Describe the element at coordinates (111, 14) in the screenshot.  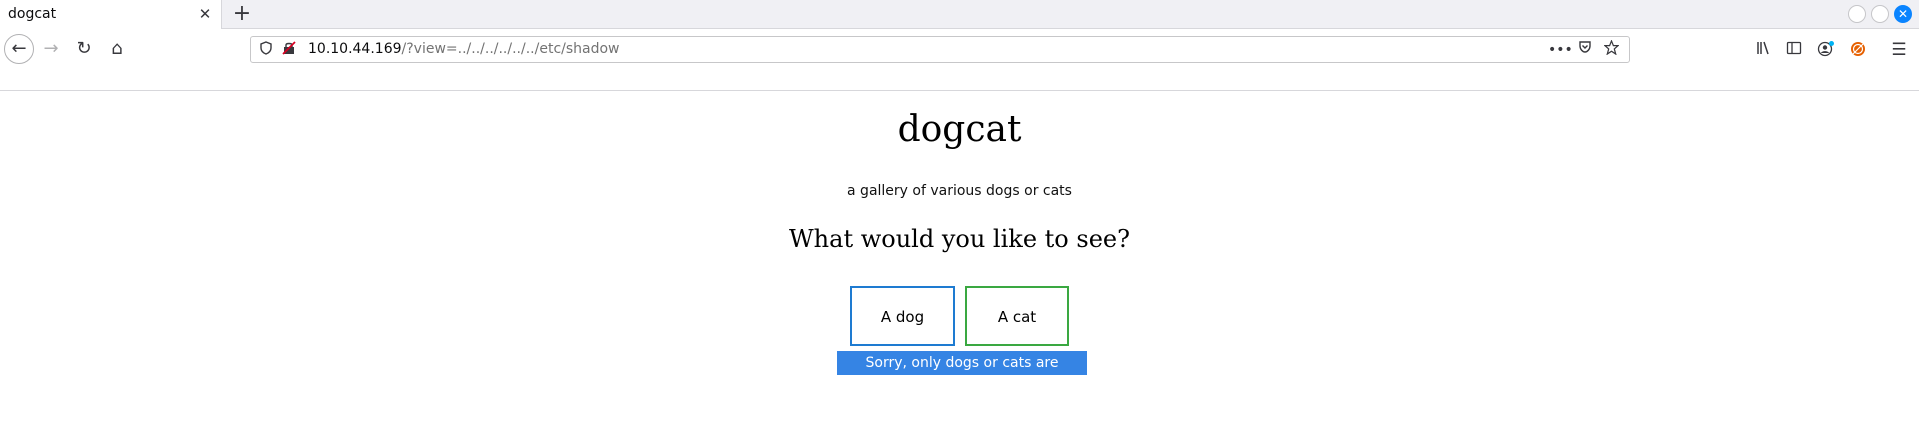
I see `tab-dogcat: dogcat ✕` at that location.